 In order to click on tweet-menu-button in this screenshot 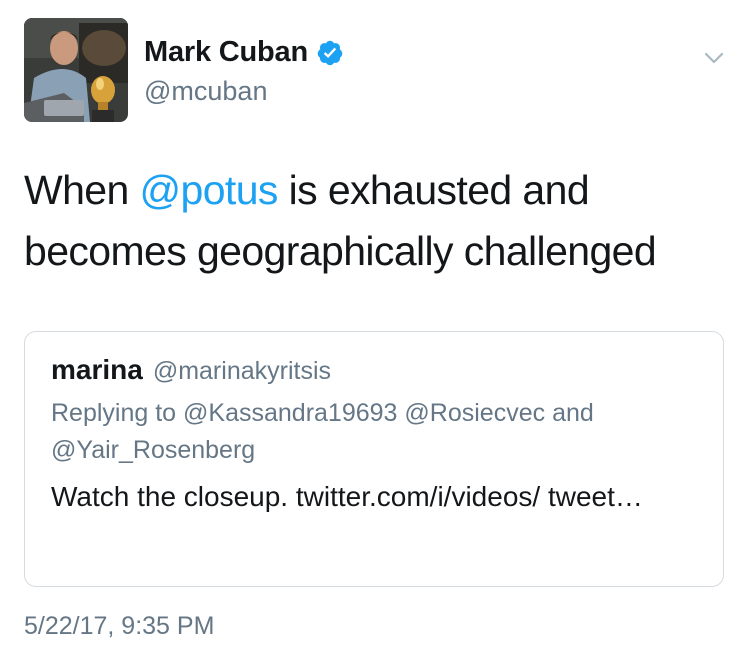, I will do `click(714, 58)`.